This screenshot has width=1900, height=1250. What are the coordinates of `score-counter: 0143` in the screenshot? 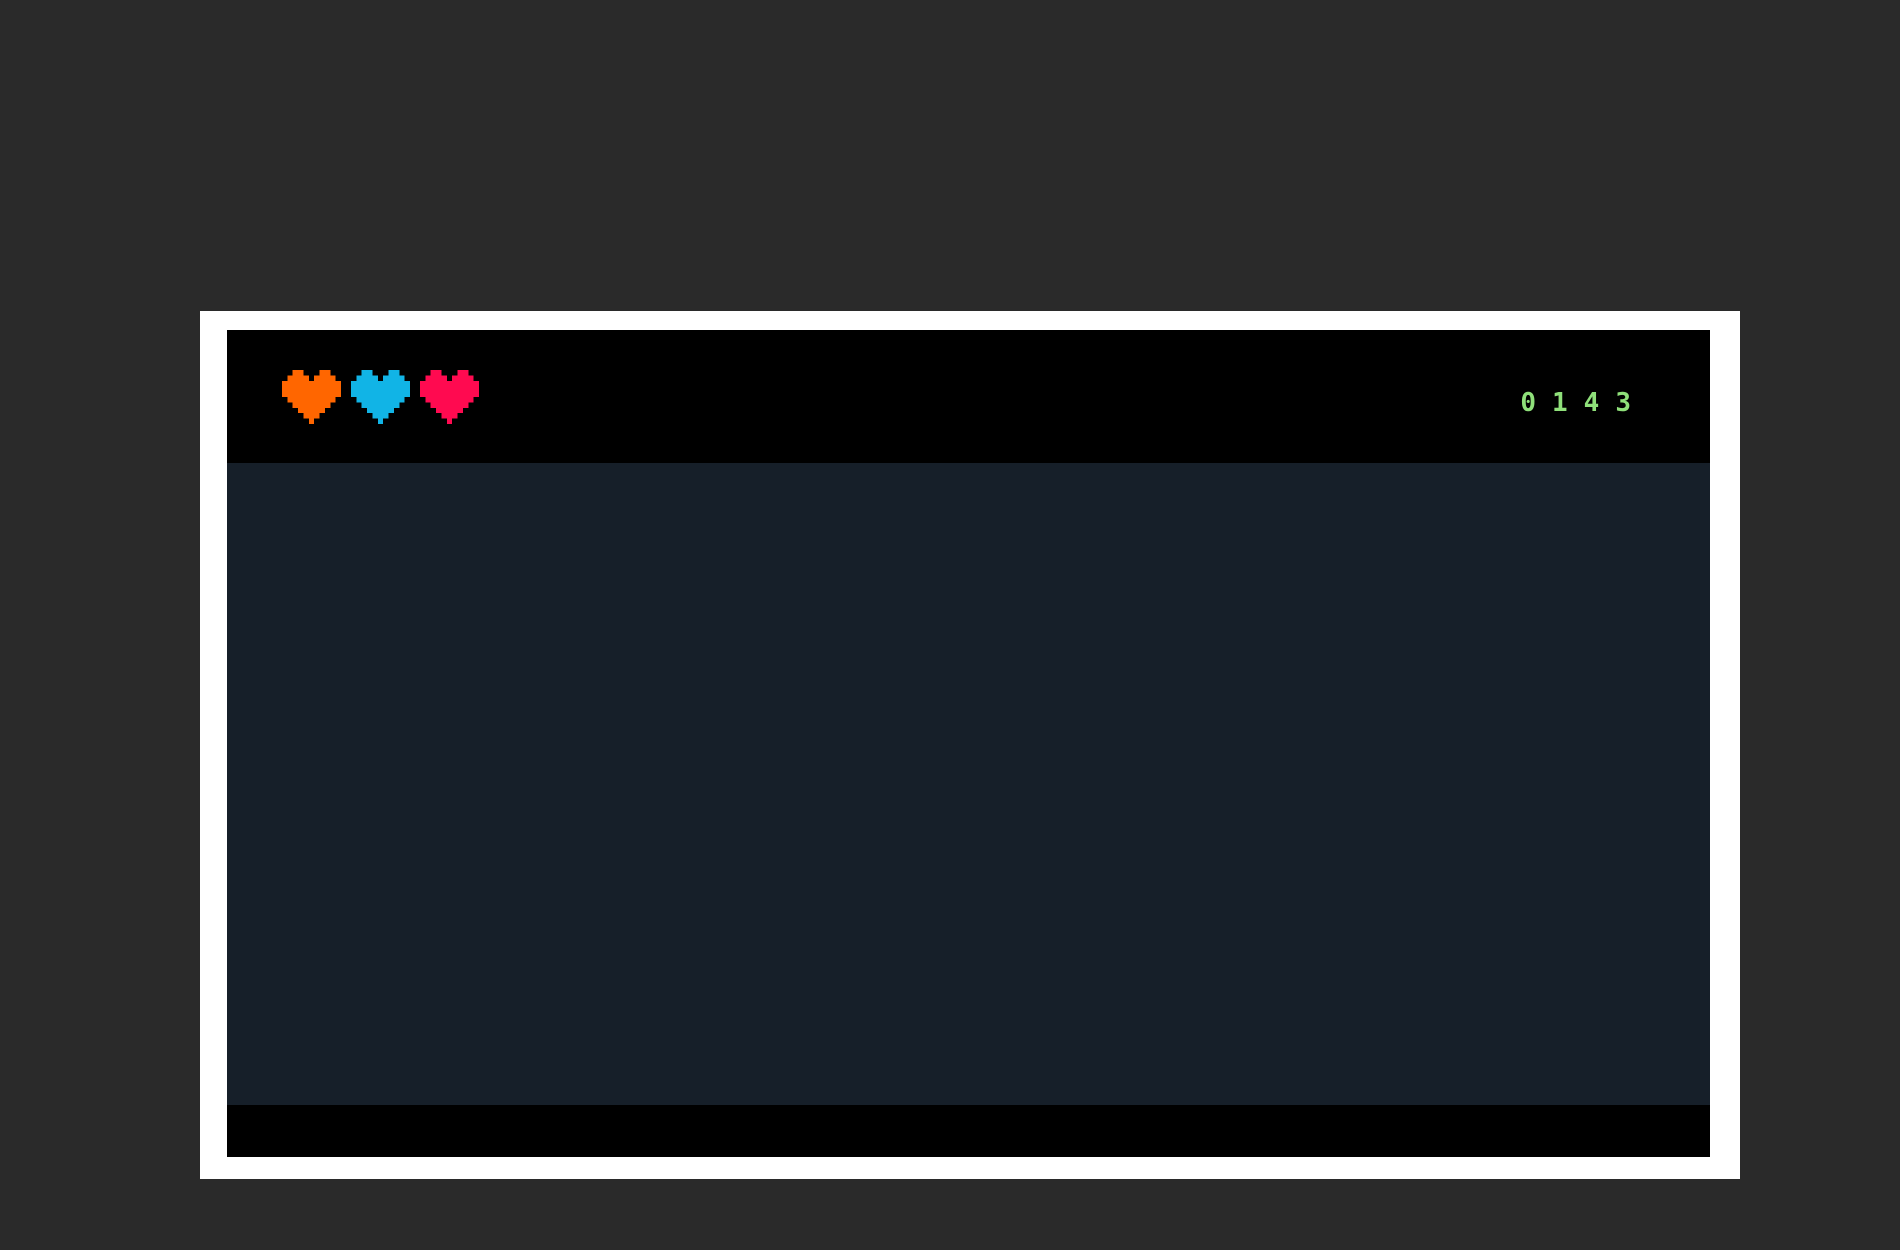 It's located at (1583, 403).